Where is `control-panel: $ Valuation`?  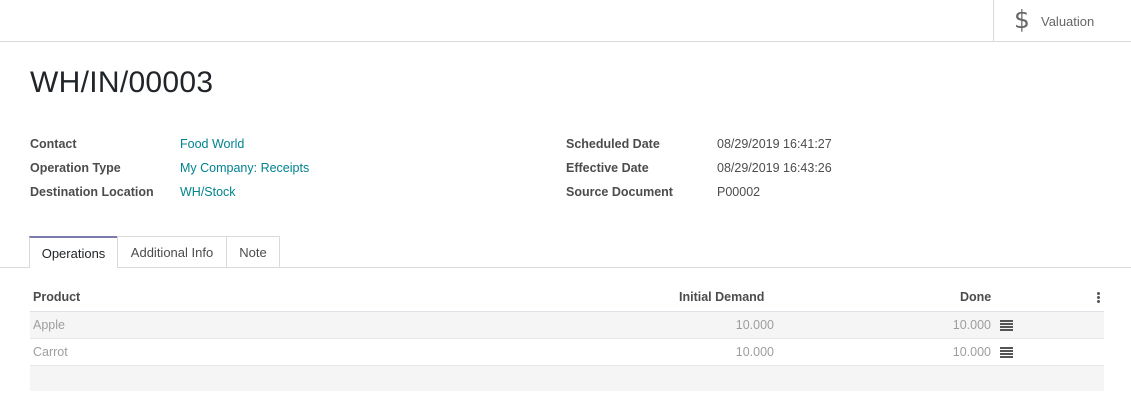 control-panel: $ Valuation is located at coordinates (565, 21).